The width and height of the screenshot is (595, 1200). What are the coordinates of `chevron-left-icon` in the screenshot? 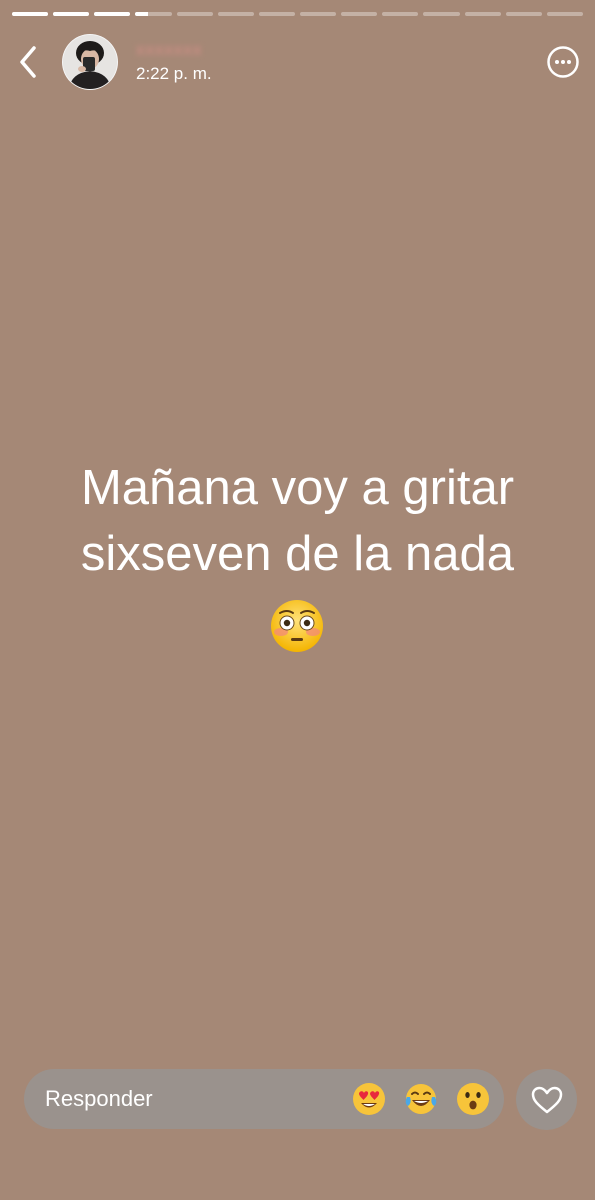 It's located at (28, 62).